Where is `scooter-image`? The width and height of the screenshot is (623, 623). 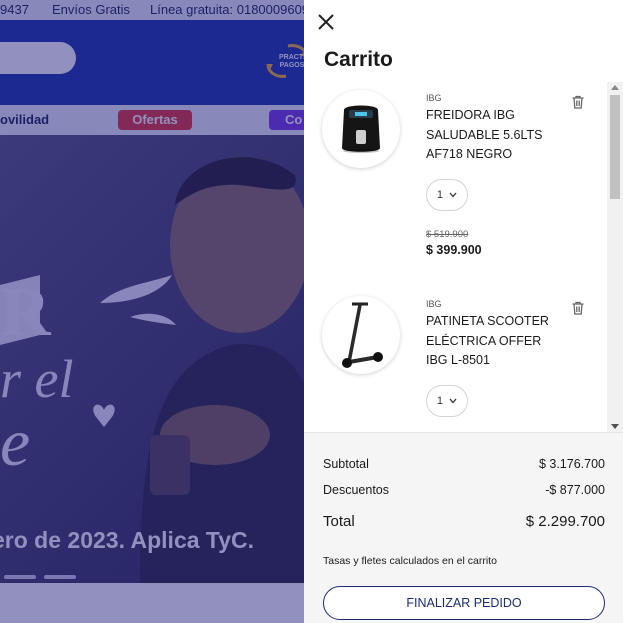 scooter-image is located at coordinates (361, 335).